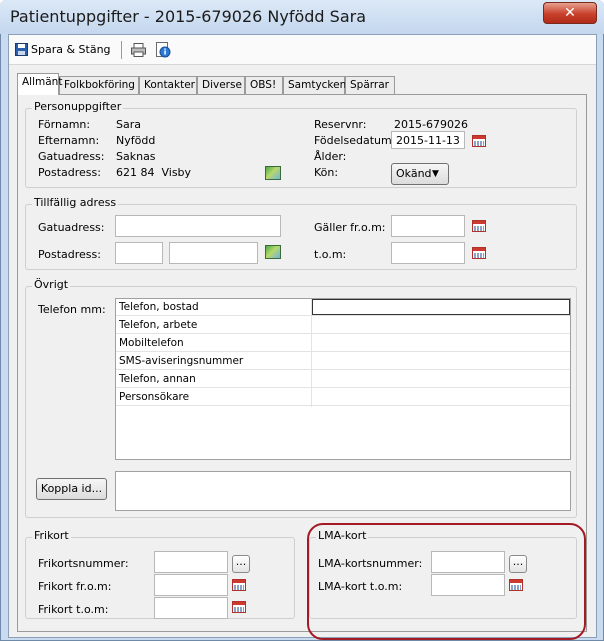 The width and height of the screenshot is (604, 641). Describe the element at coordinates (73, 609) in the screenshot. I see `frikort-tom-label: Frikort t.o.m:` at that location.